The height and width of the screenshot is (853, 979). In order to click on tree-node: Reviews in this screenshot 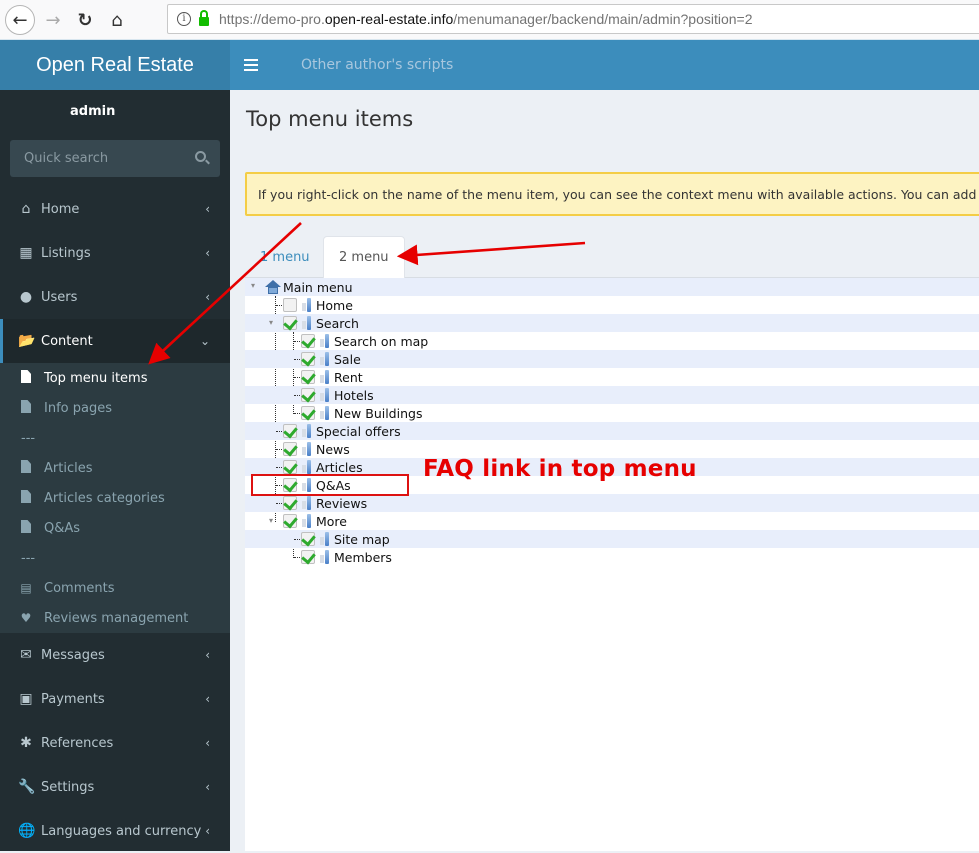, I will do `click(612, 503)`.